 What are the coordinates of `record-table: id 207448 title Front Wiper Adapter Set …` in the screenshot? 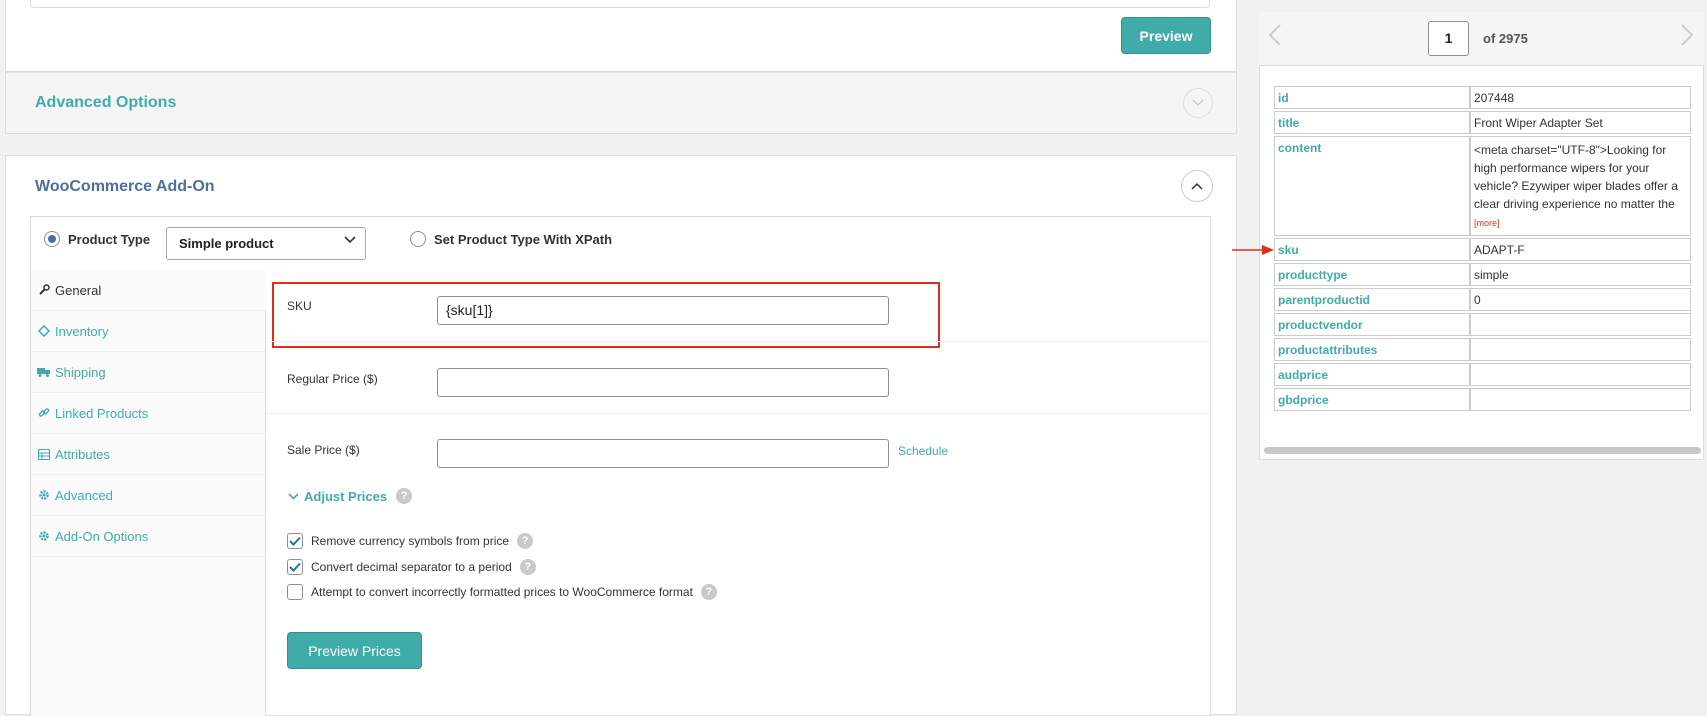 It's located at (1482, 248).